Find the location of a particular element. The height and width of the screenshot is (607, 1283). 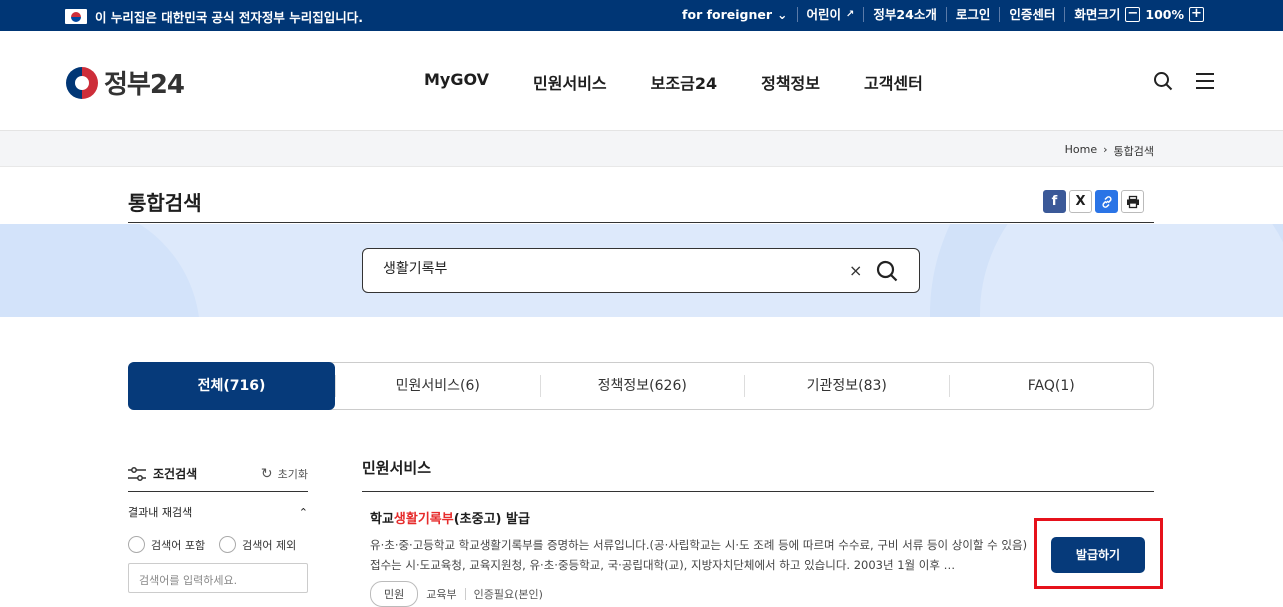

share-buttons: f X is located at coordinates (1093, 201).